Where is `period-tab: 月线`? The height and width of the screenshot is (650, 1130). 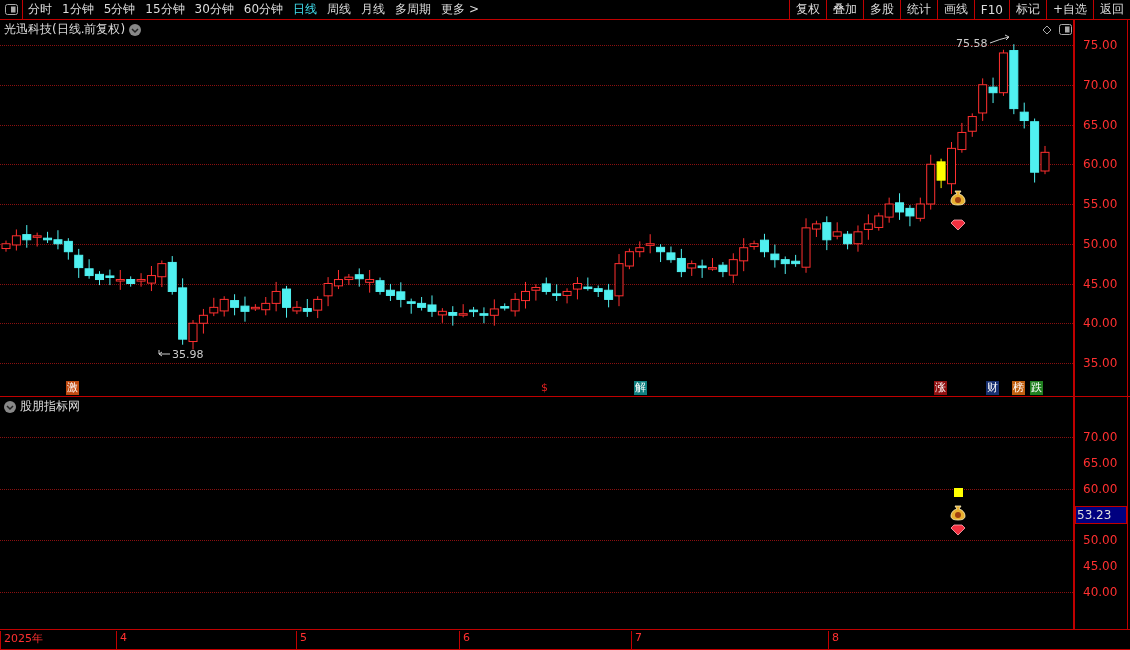 period-tab: 月线 is located at coordinates (373, 9).